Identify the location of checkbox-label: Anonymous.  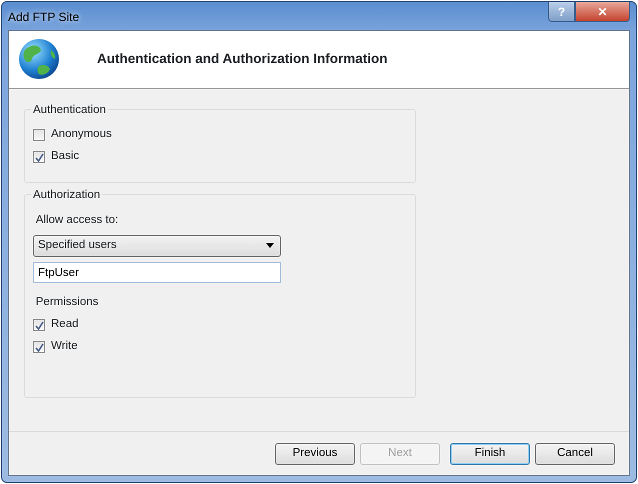
(81, 135).